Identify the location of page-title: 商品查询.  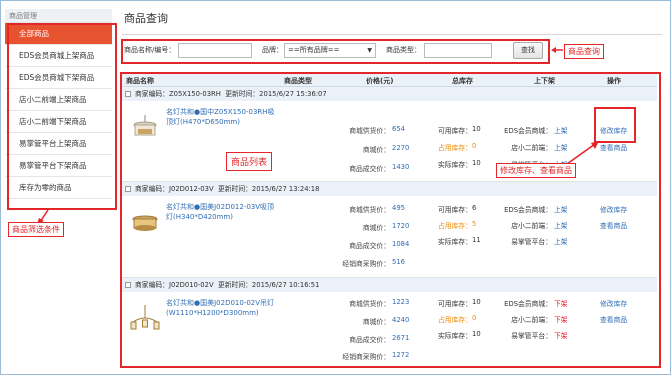
(146, 18).